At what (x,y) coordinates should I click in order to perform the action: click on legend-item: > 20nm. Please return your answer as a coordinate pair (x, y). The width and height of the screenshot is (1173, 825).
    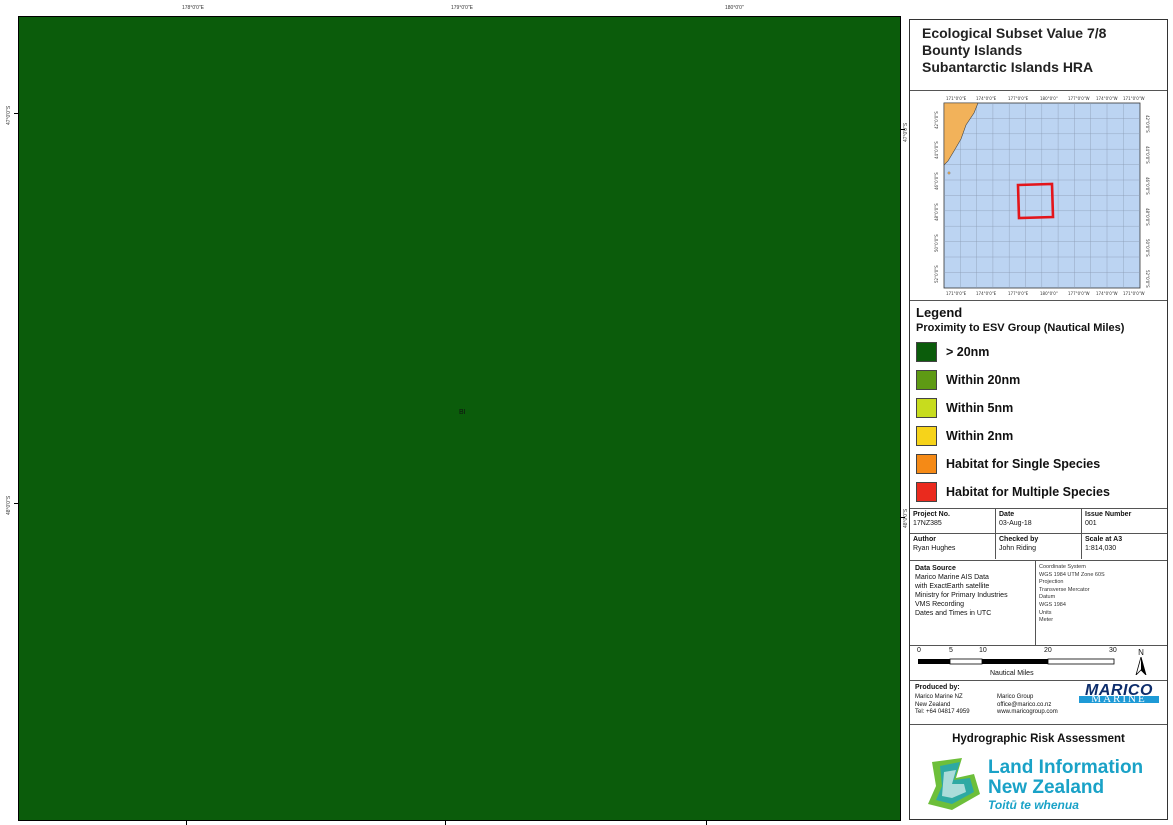
    Looking at the image, I should click on (1041, 352).